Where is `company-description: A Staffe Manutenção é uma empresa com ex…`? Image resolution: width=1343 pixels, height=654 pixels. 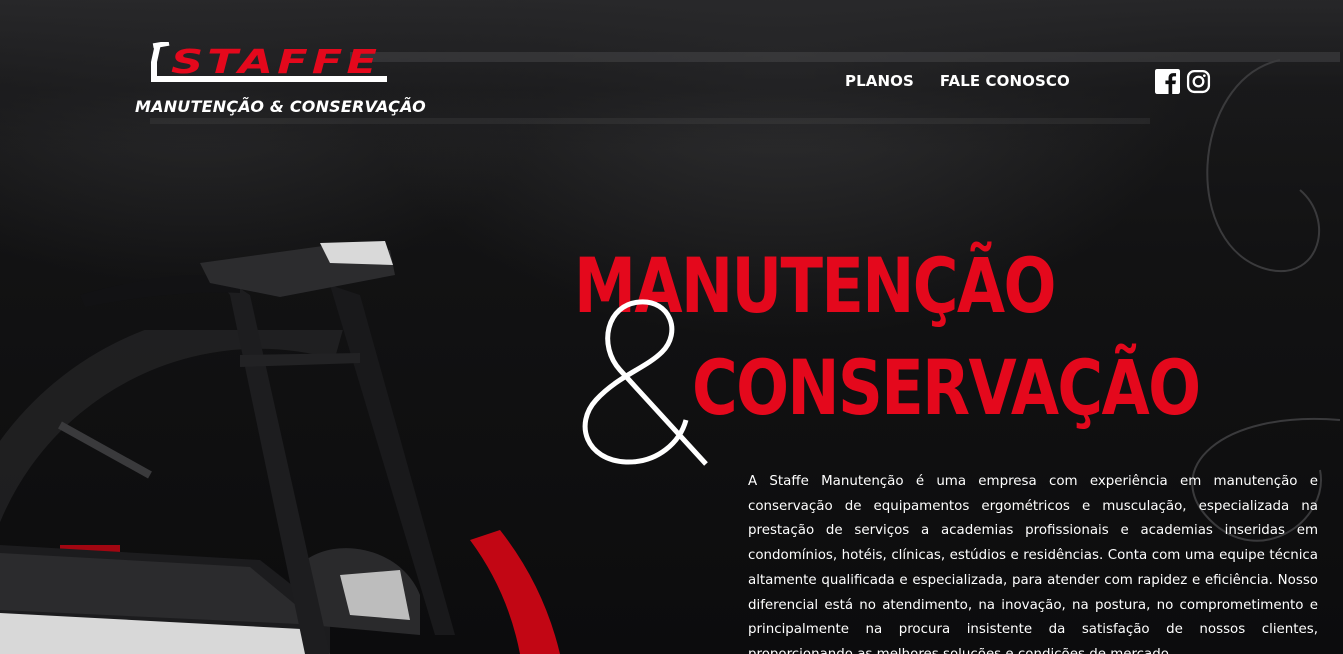 company-description: A Staffe Manutenção é uma empresa com ex… is located at coordinates (1033, 564).